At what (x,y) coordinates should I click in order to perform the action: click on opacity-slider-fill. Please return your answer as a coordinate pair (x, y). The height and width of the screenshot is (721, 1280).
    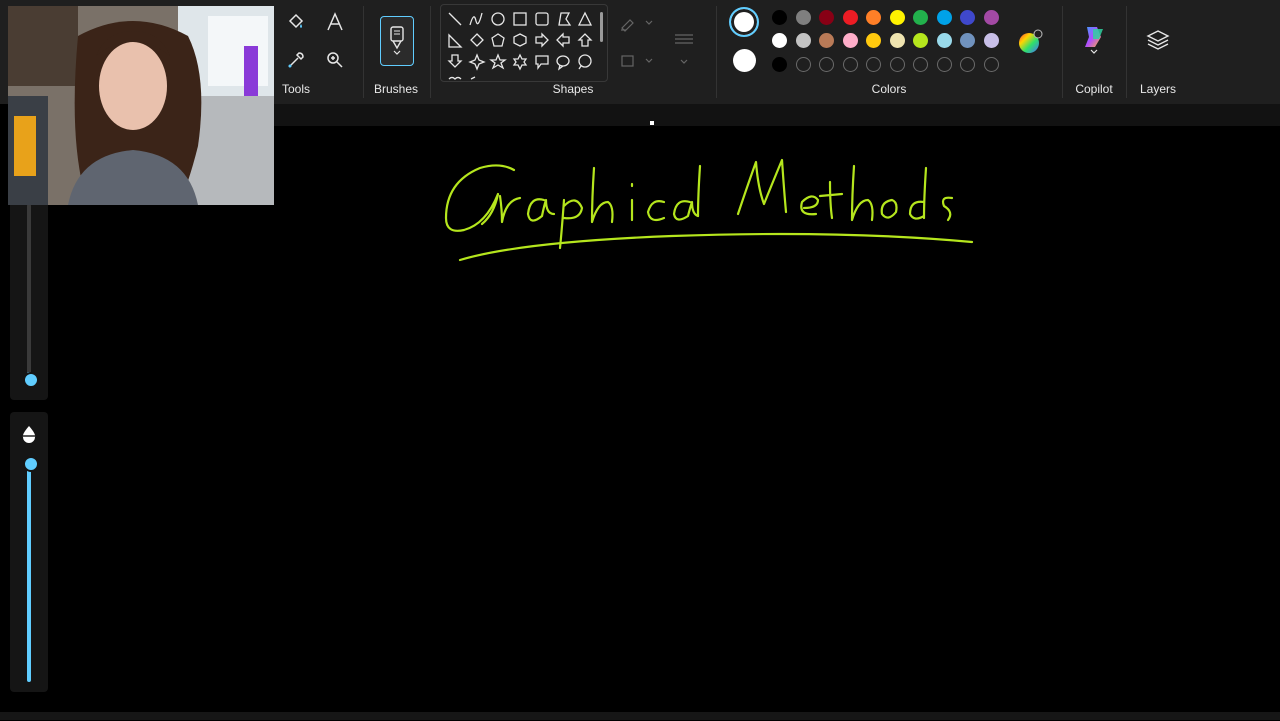
    Looking at the image, I should click on (29, 573).